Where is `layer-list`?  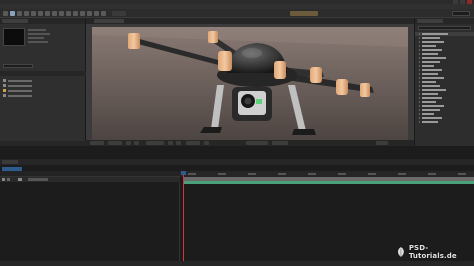 layer-list is located at coordinates (90, 222).